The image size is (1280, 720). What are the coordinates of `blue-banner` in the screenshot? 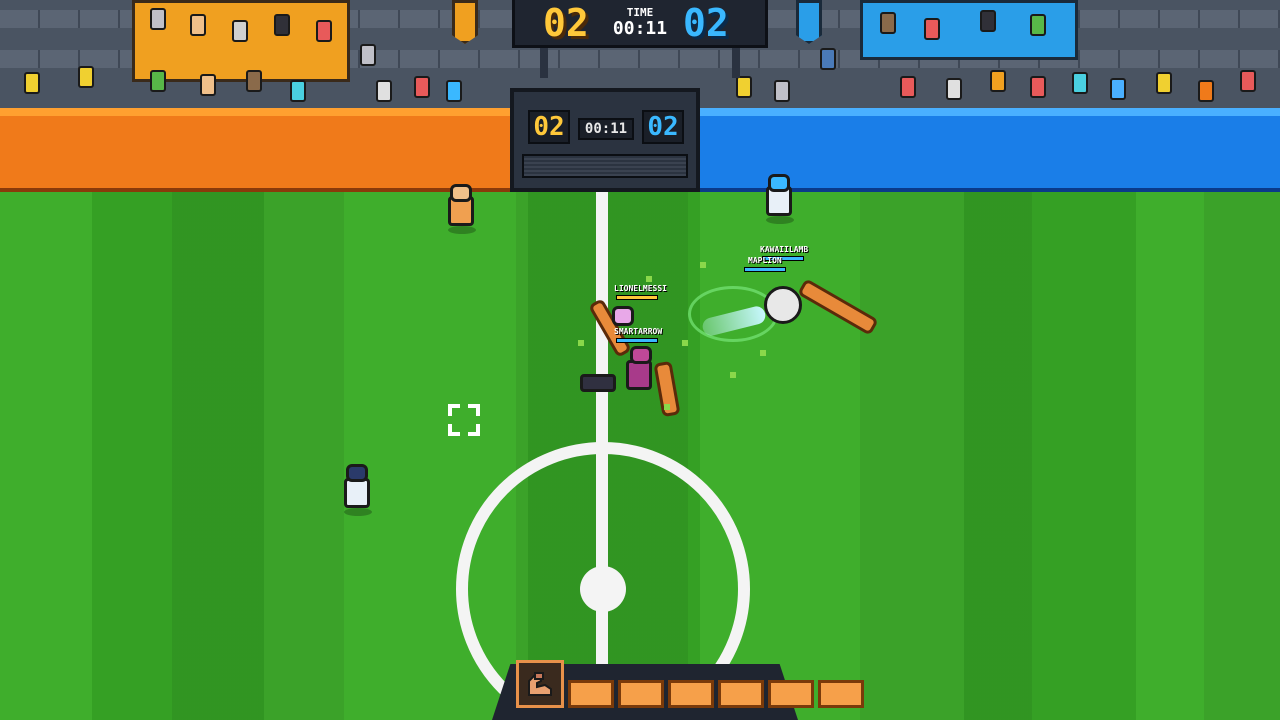 It's located at (809, 22).